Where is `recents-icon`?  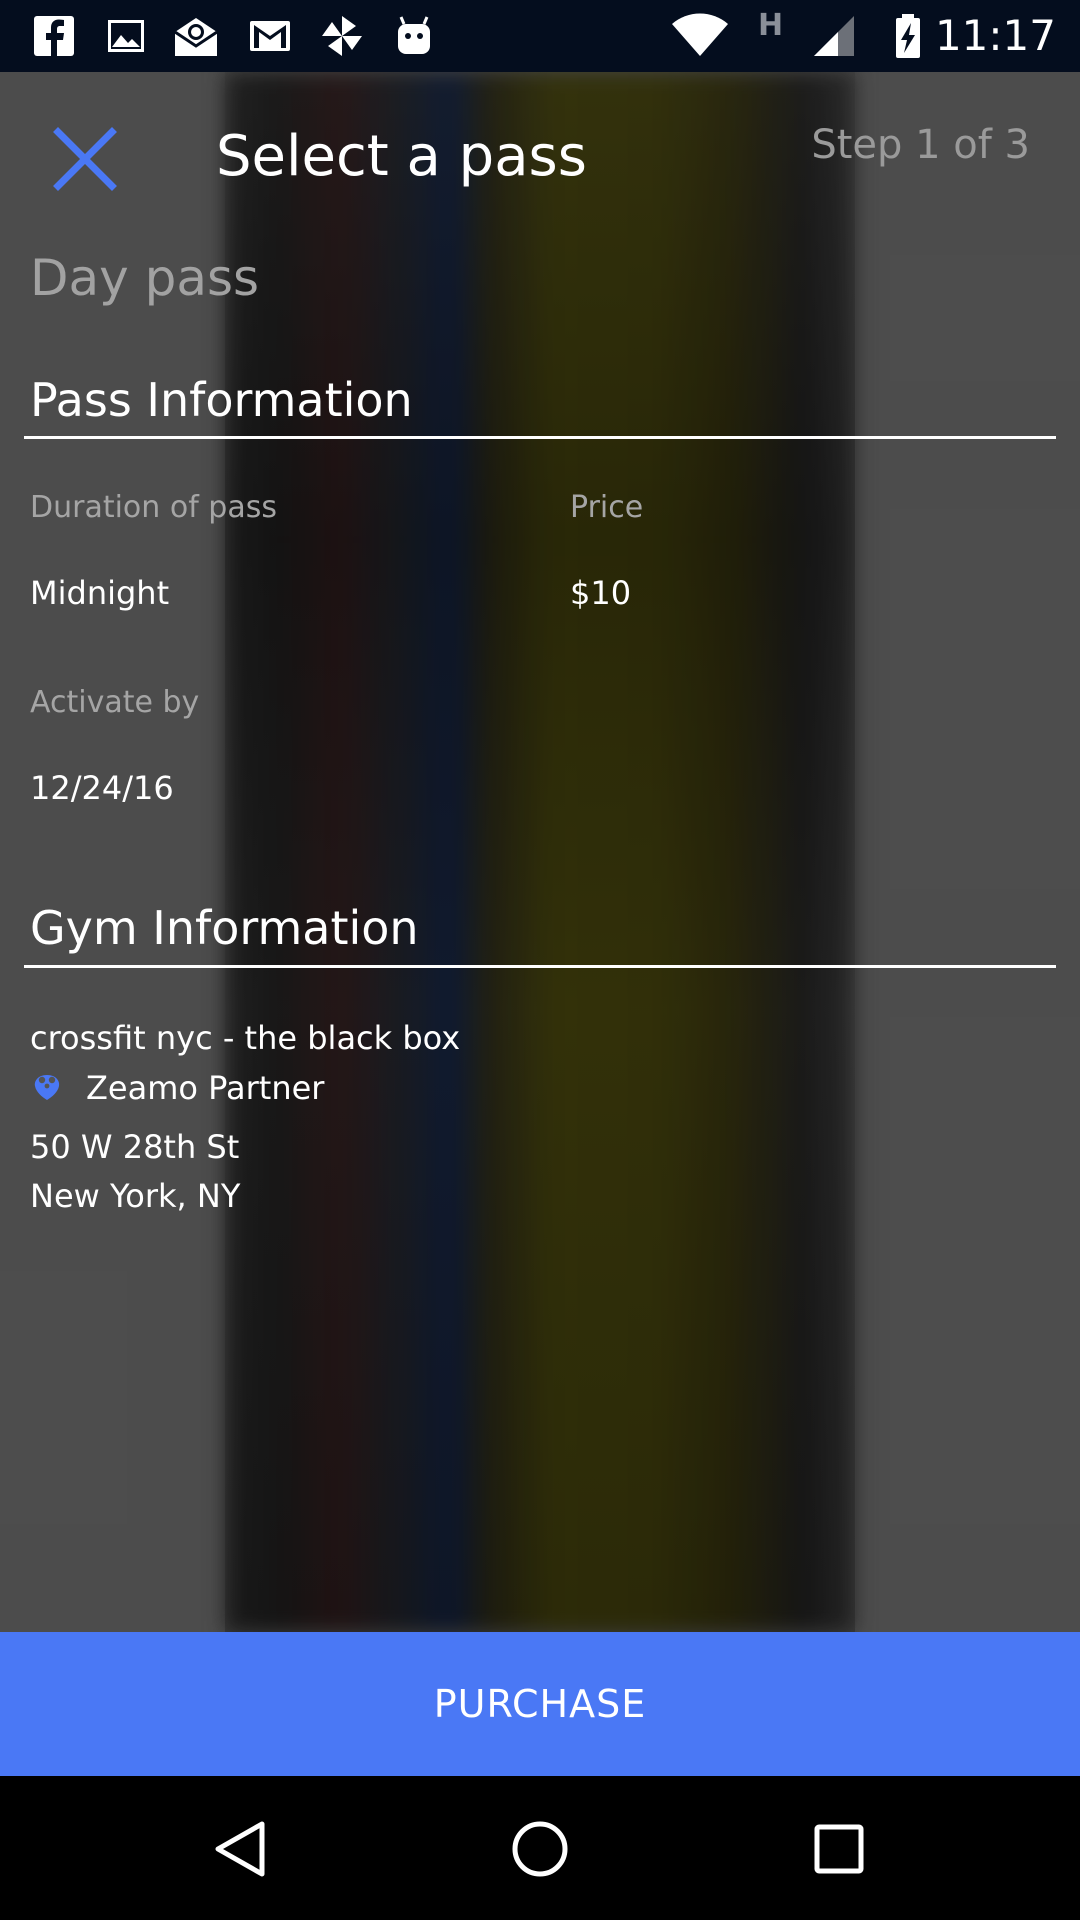
recents-icon is located at coordinates (839, 1849).